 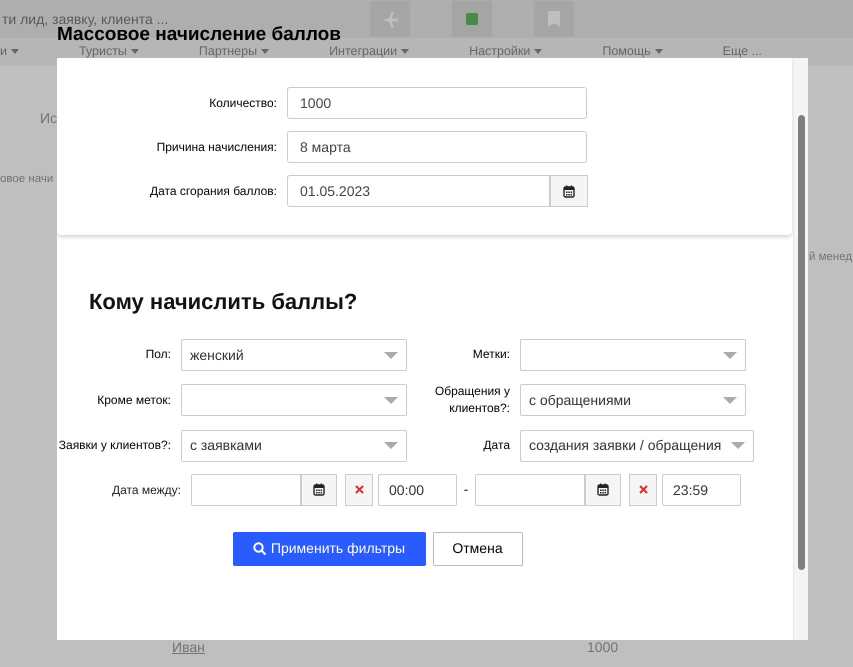 I want to click on bookmark-icon, so click(x=554, y=19).